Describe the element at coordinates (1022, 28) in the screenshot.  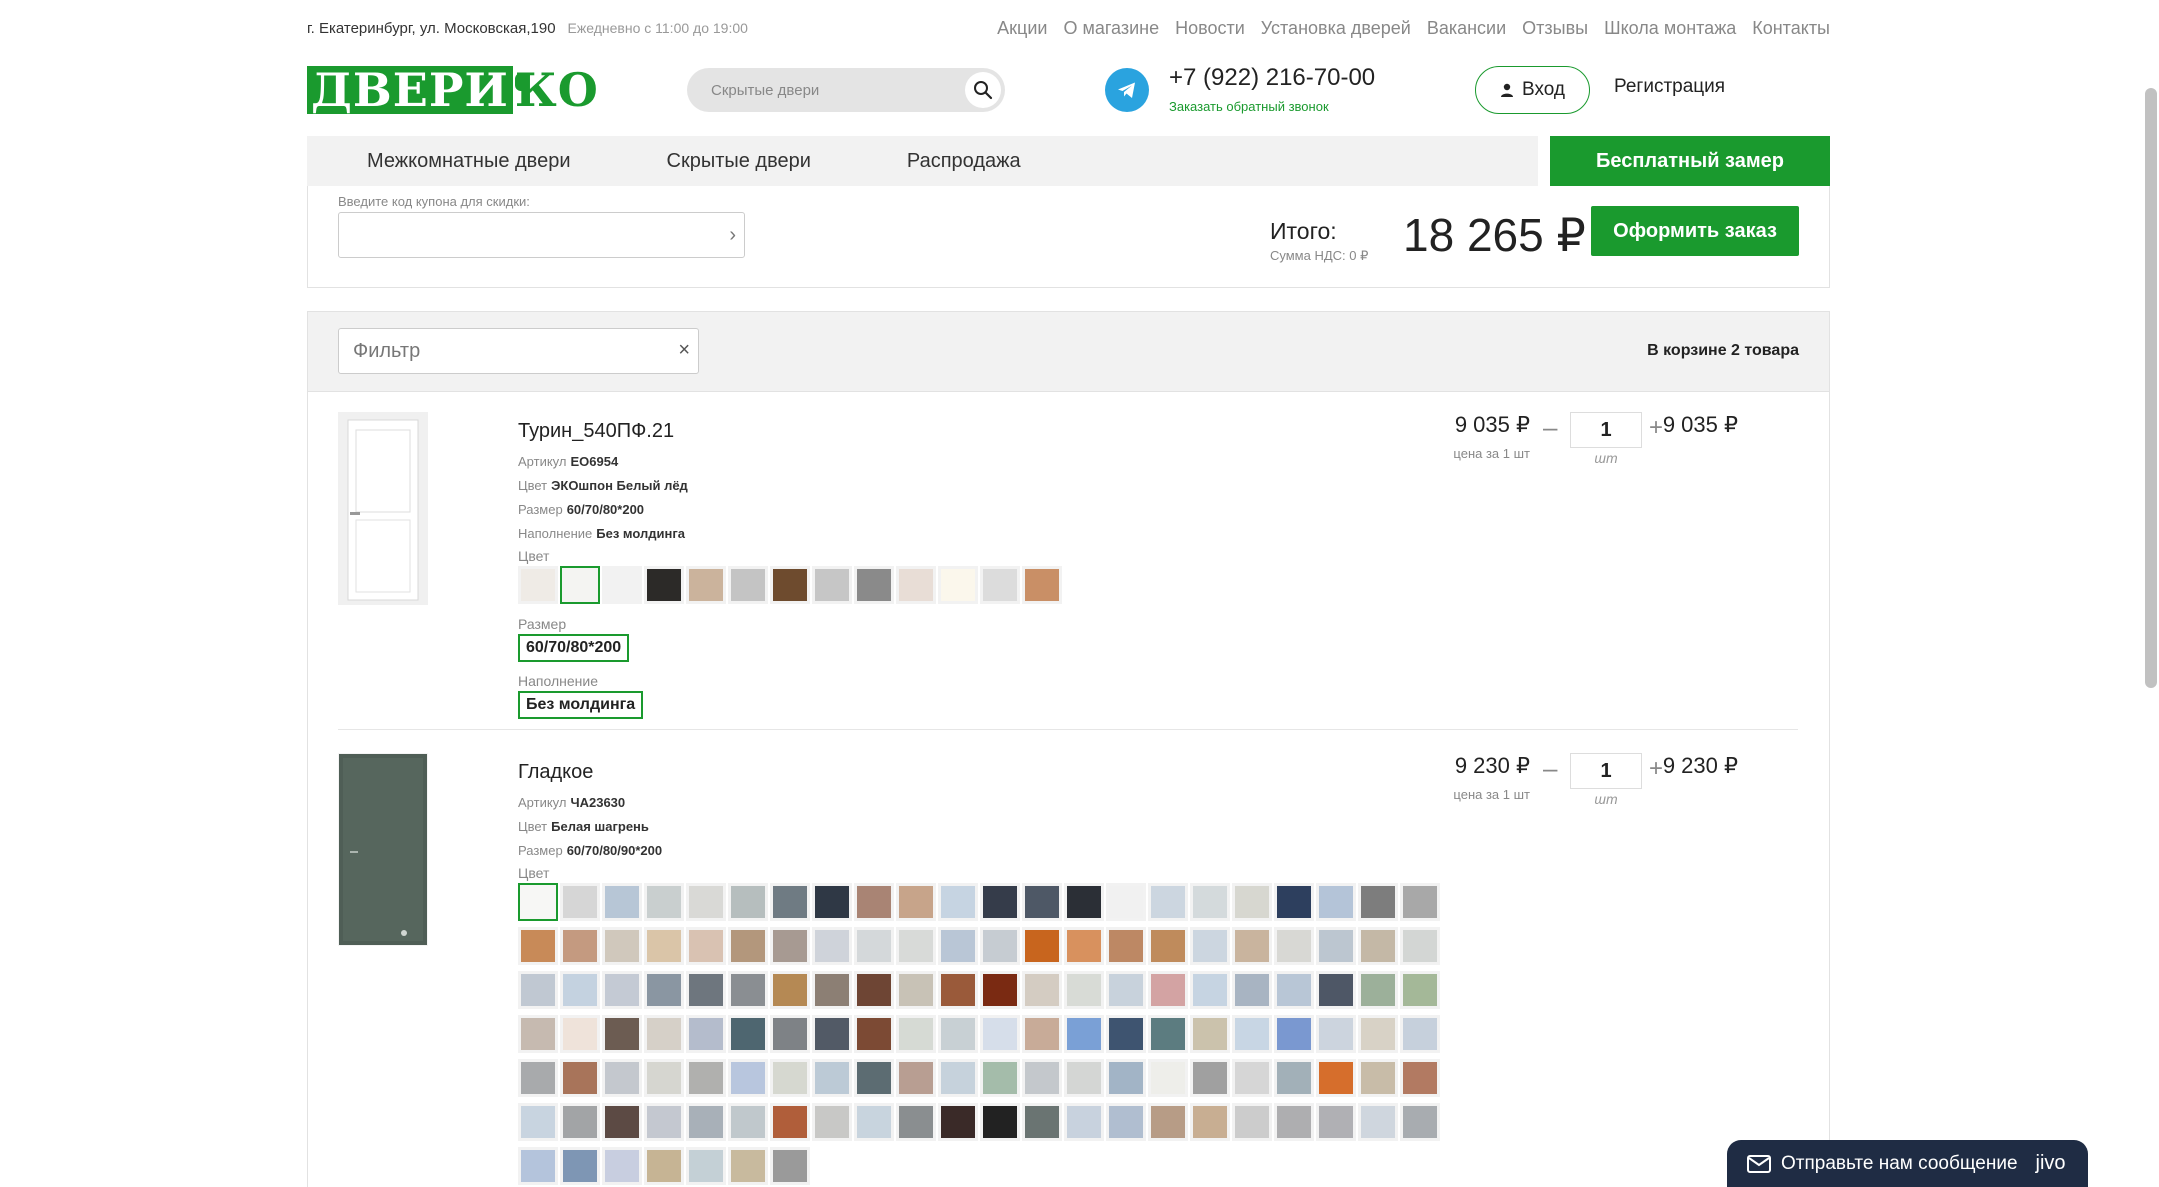
I see `top-nav-promo: Акции` at that location.